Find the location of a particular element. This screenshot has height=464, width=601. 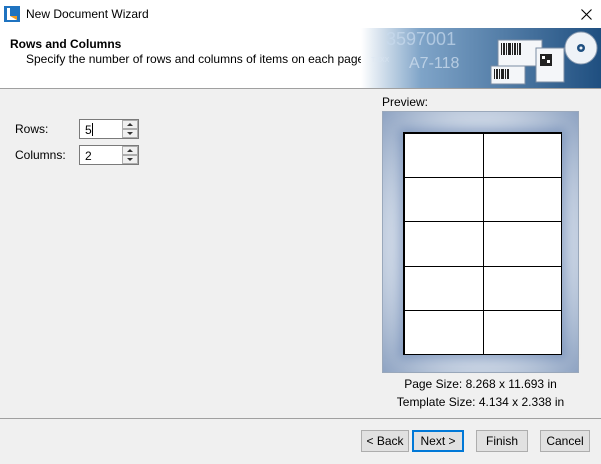

footer-divider is located at coordinates (300, 418).